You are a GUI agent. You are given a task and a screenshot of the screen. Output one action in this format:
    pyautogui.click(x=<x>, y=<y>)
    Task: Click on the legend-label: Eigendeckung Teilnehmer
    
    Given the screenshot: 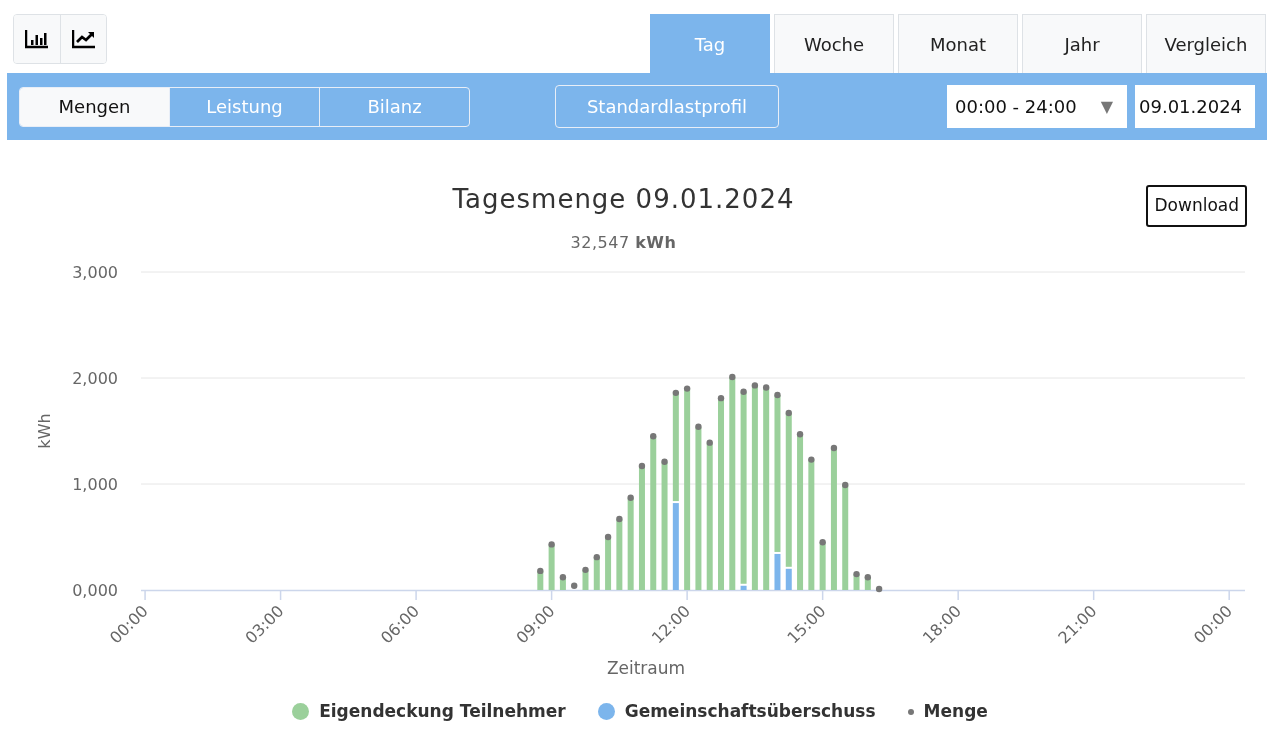 What is the action you would take?
    pyautogui.click(x=442, y=712)
    